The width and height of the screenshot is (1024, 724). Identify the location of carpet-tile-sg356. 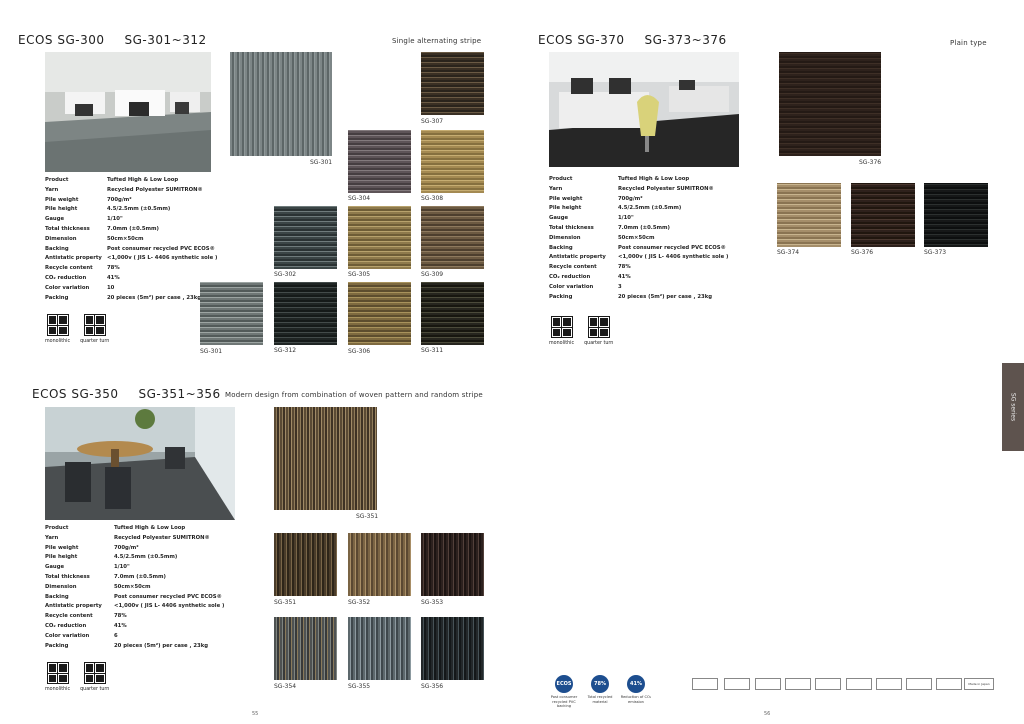
(452, 648).